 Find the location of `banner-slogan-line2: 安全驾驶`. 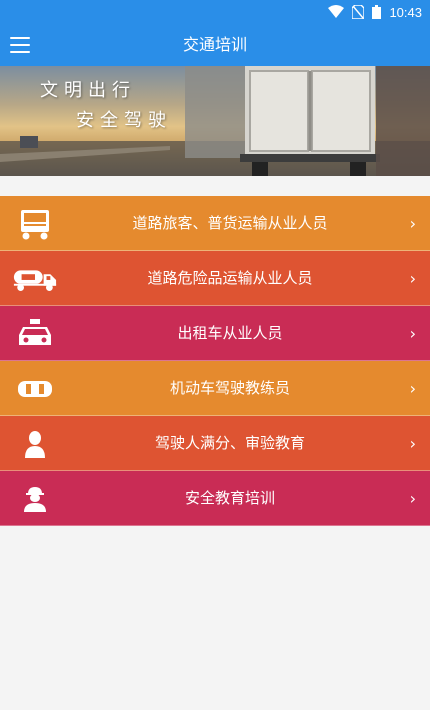

banner-slogan-line2: 安全驾驶 is located at coordinates (124, 120).